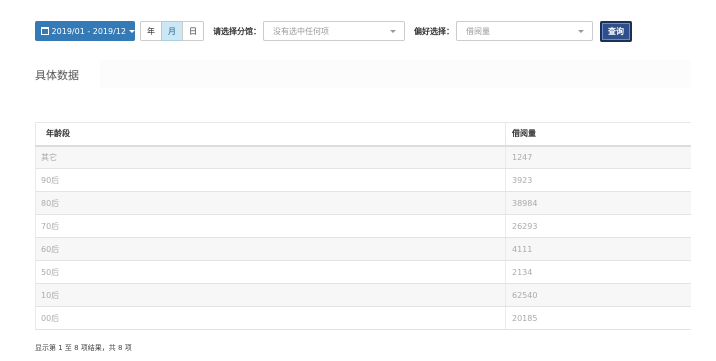  Describe the element at coordinates (270, 272) in the screenshot. I see `age-group-cell: 50后` at that location.